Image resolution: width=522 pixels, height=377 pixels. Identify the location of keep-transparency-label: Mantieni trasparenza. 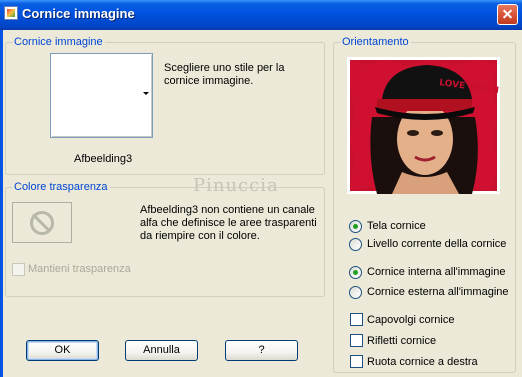
(79, 269).